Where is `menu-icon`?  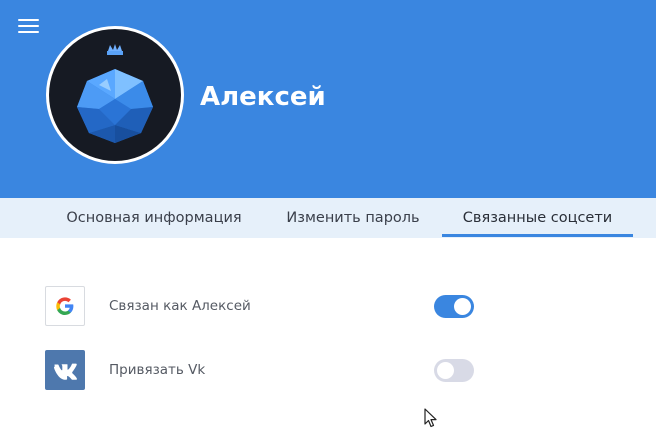 menu-icon is located at coordinates (29, 26).